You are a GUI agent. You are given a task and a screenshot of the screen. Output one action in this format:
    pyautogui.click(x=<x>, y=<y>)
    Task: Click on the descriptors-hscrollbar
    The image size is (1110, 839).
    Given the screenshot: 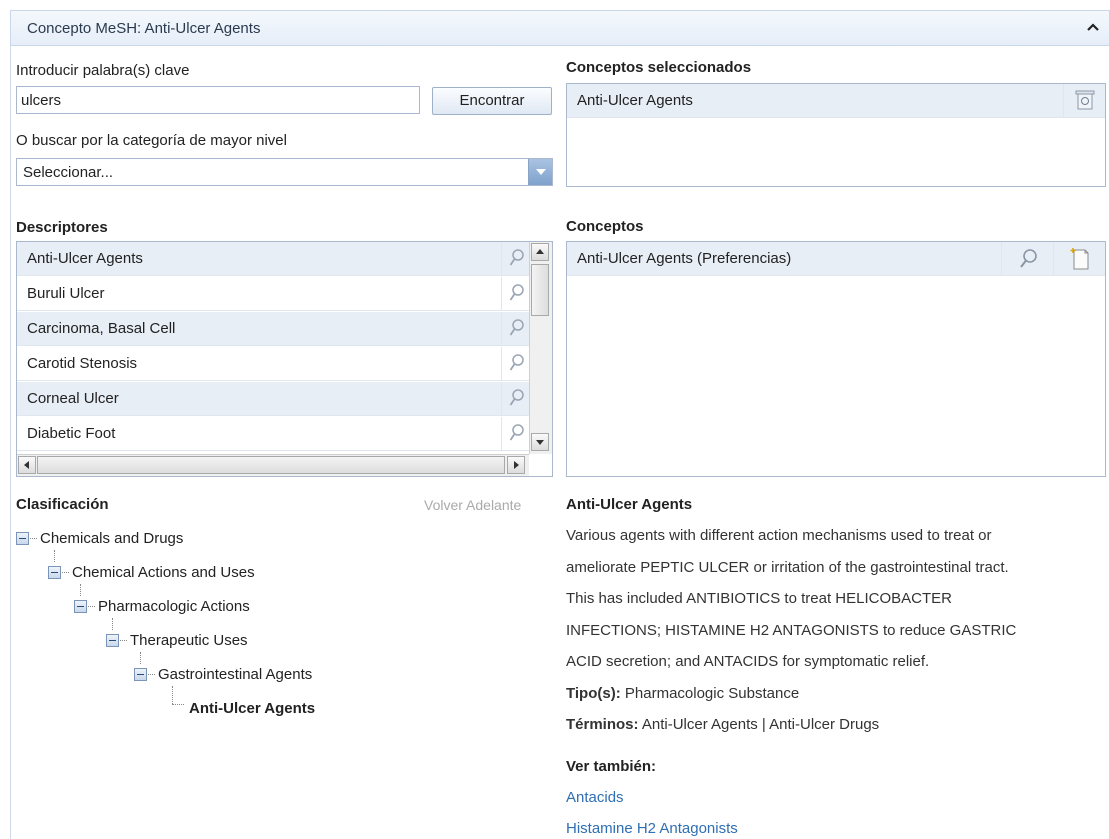 What is the action you would take?
    pyautogui.click(x=273, y=465)
    